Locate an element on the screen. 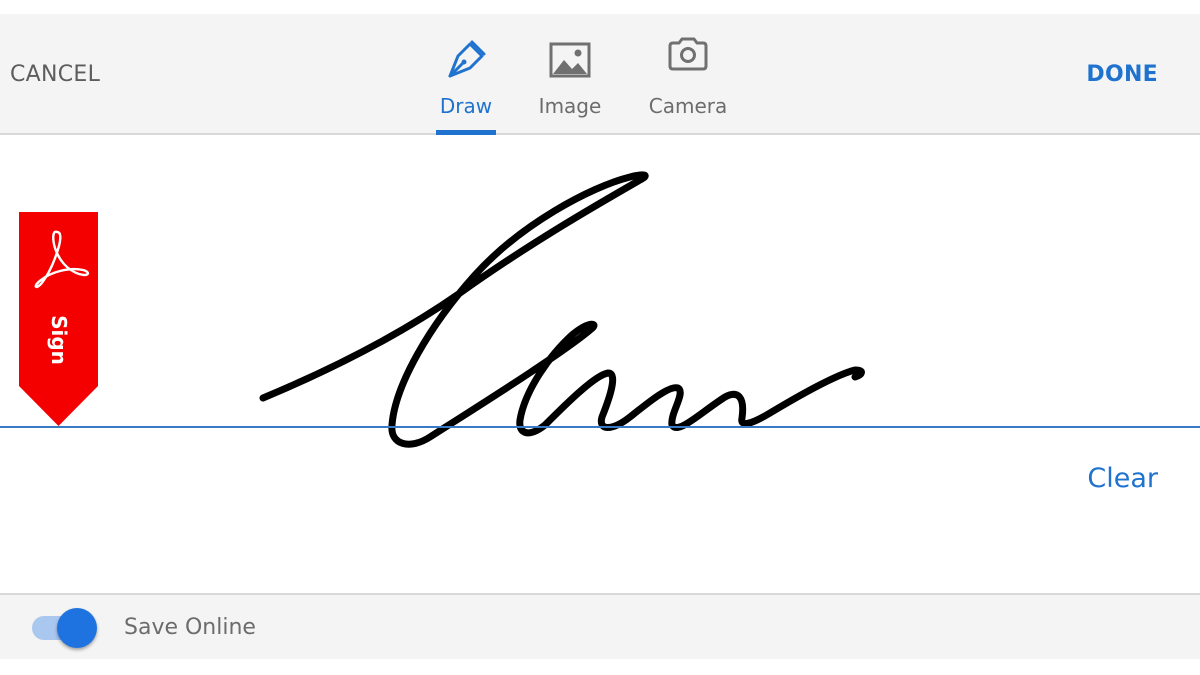  clear-button: Clear is located at coordinates (1122, 478).